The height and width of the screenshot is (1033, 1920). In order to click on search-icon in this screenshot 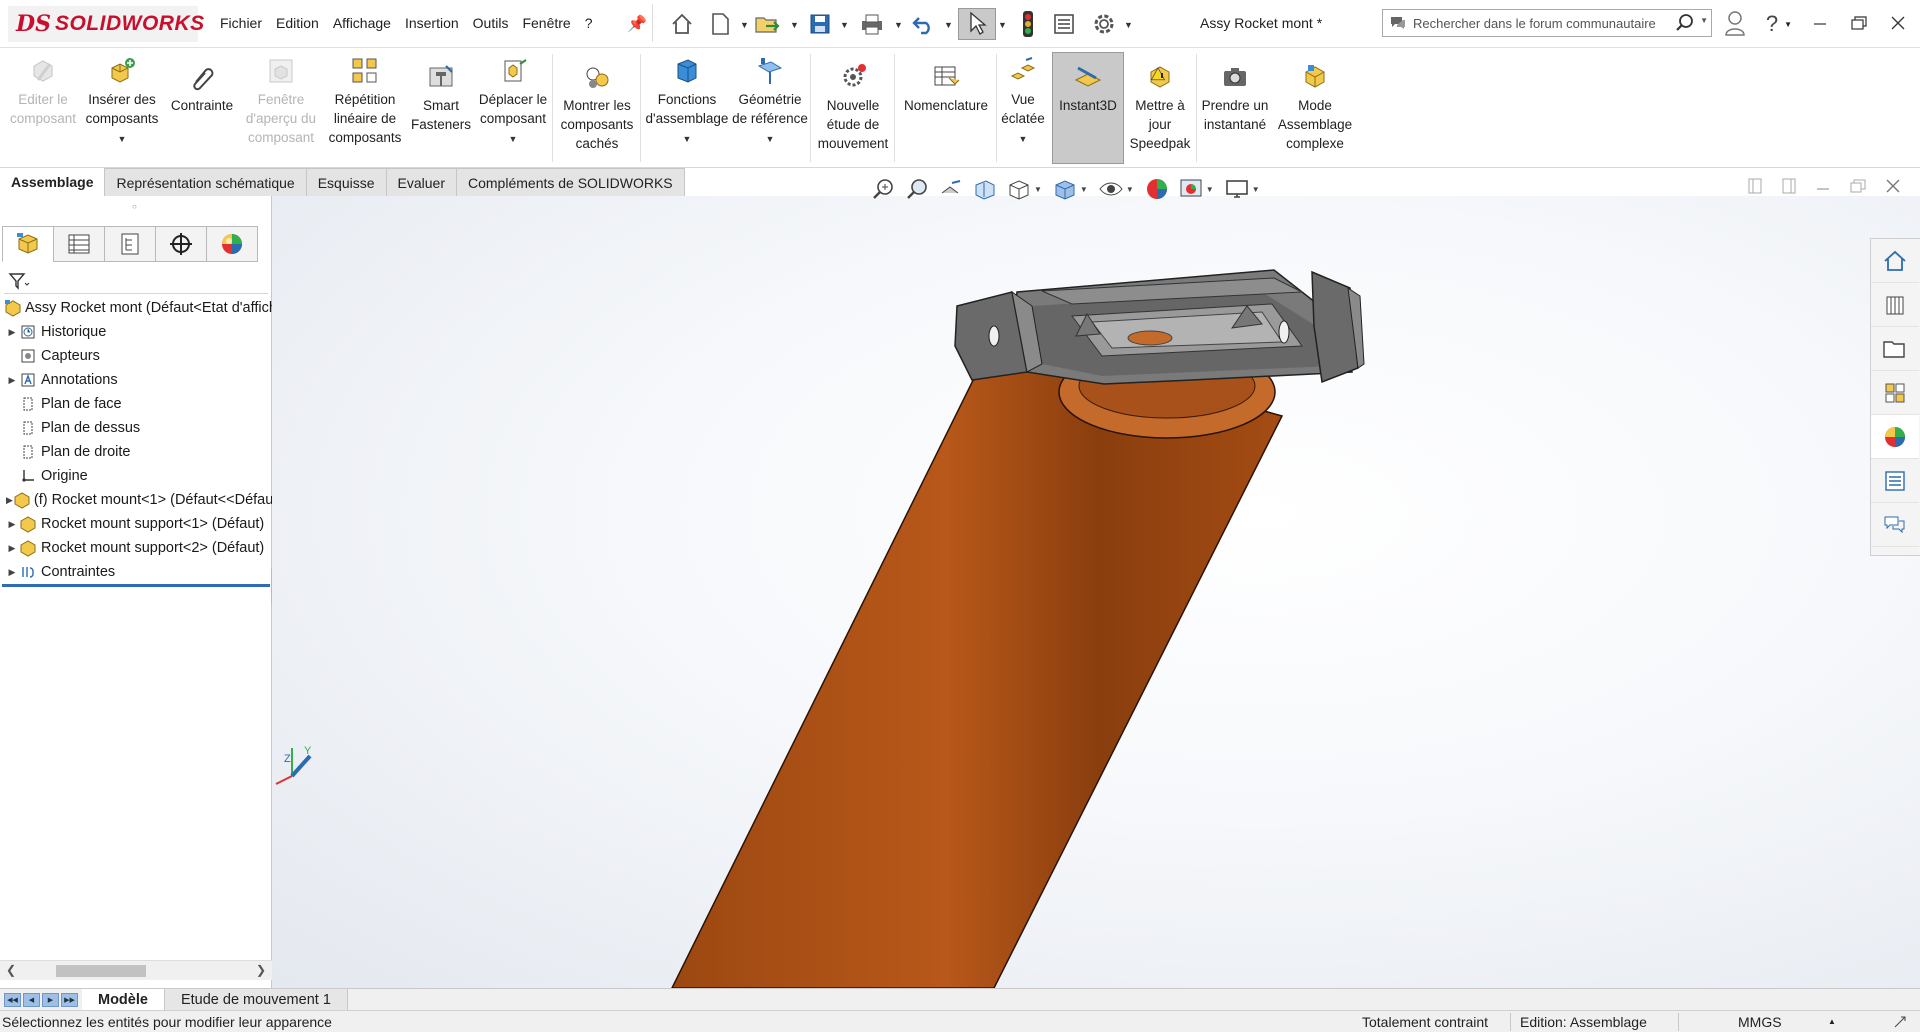, I will do `click(1685, 24)`.